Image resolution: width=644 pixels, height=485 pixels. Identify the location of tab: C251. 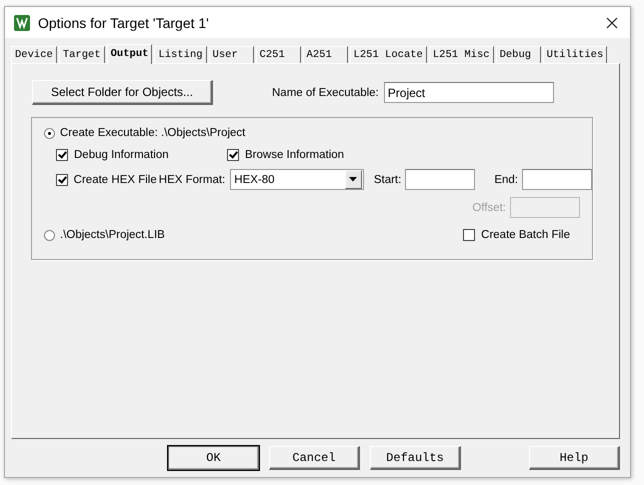
(278, 54).